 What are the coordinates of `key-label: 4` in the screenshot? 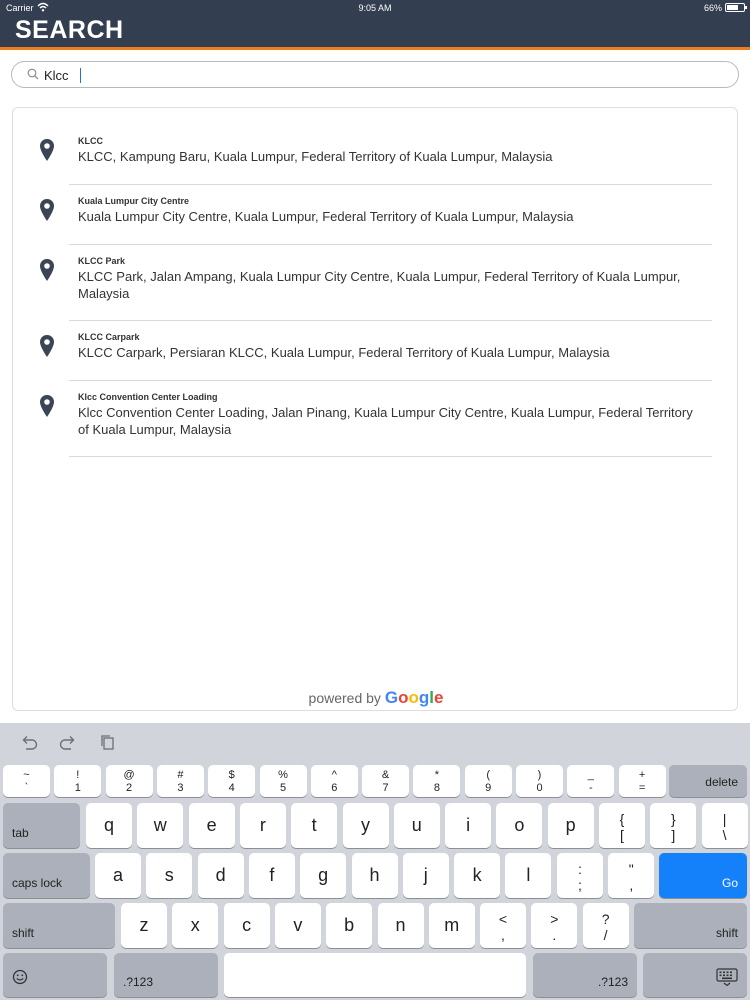 It's located at (231, 788).